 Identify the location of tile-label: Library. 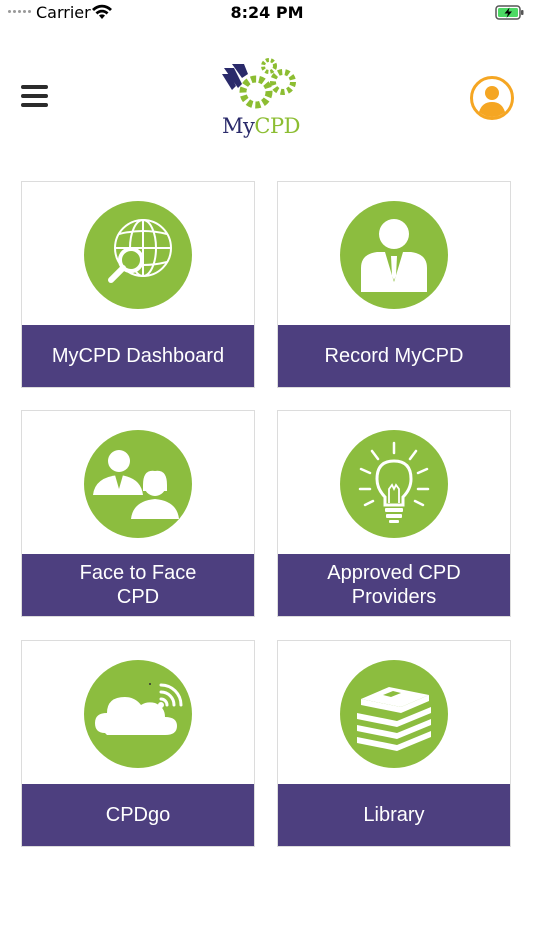
(394, 815).